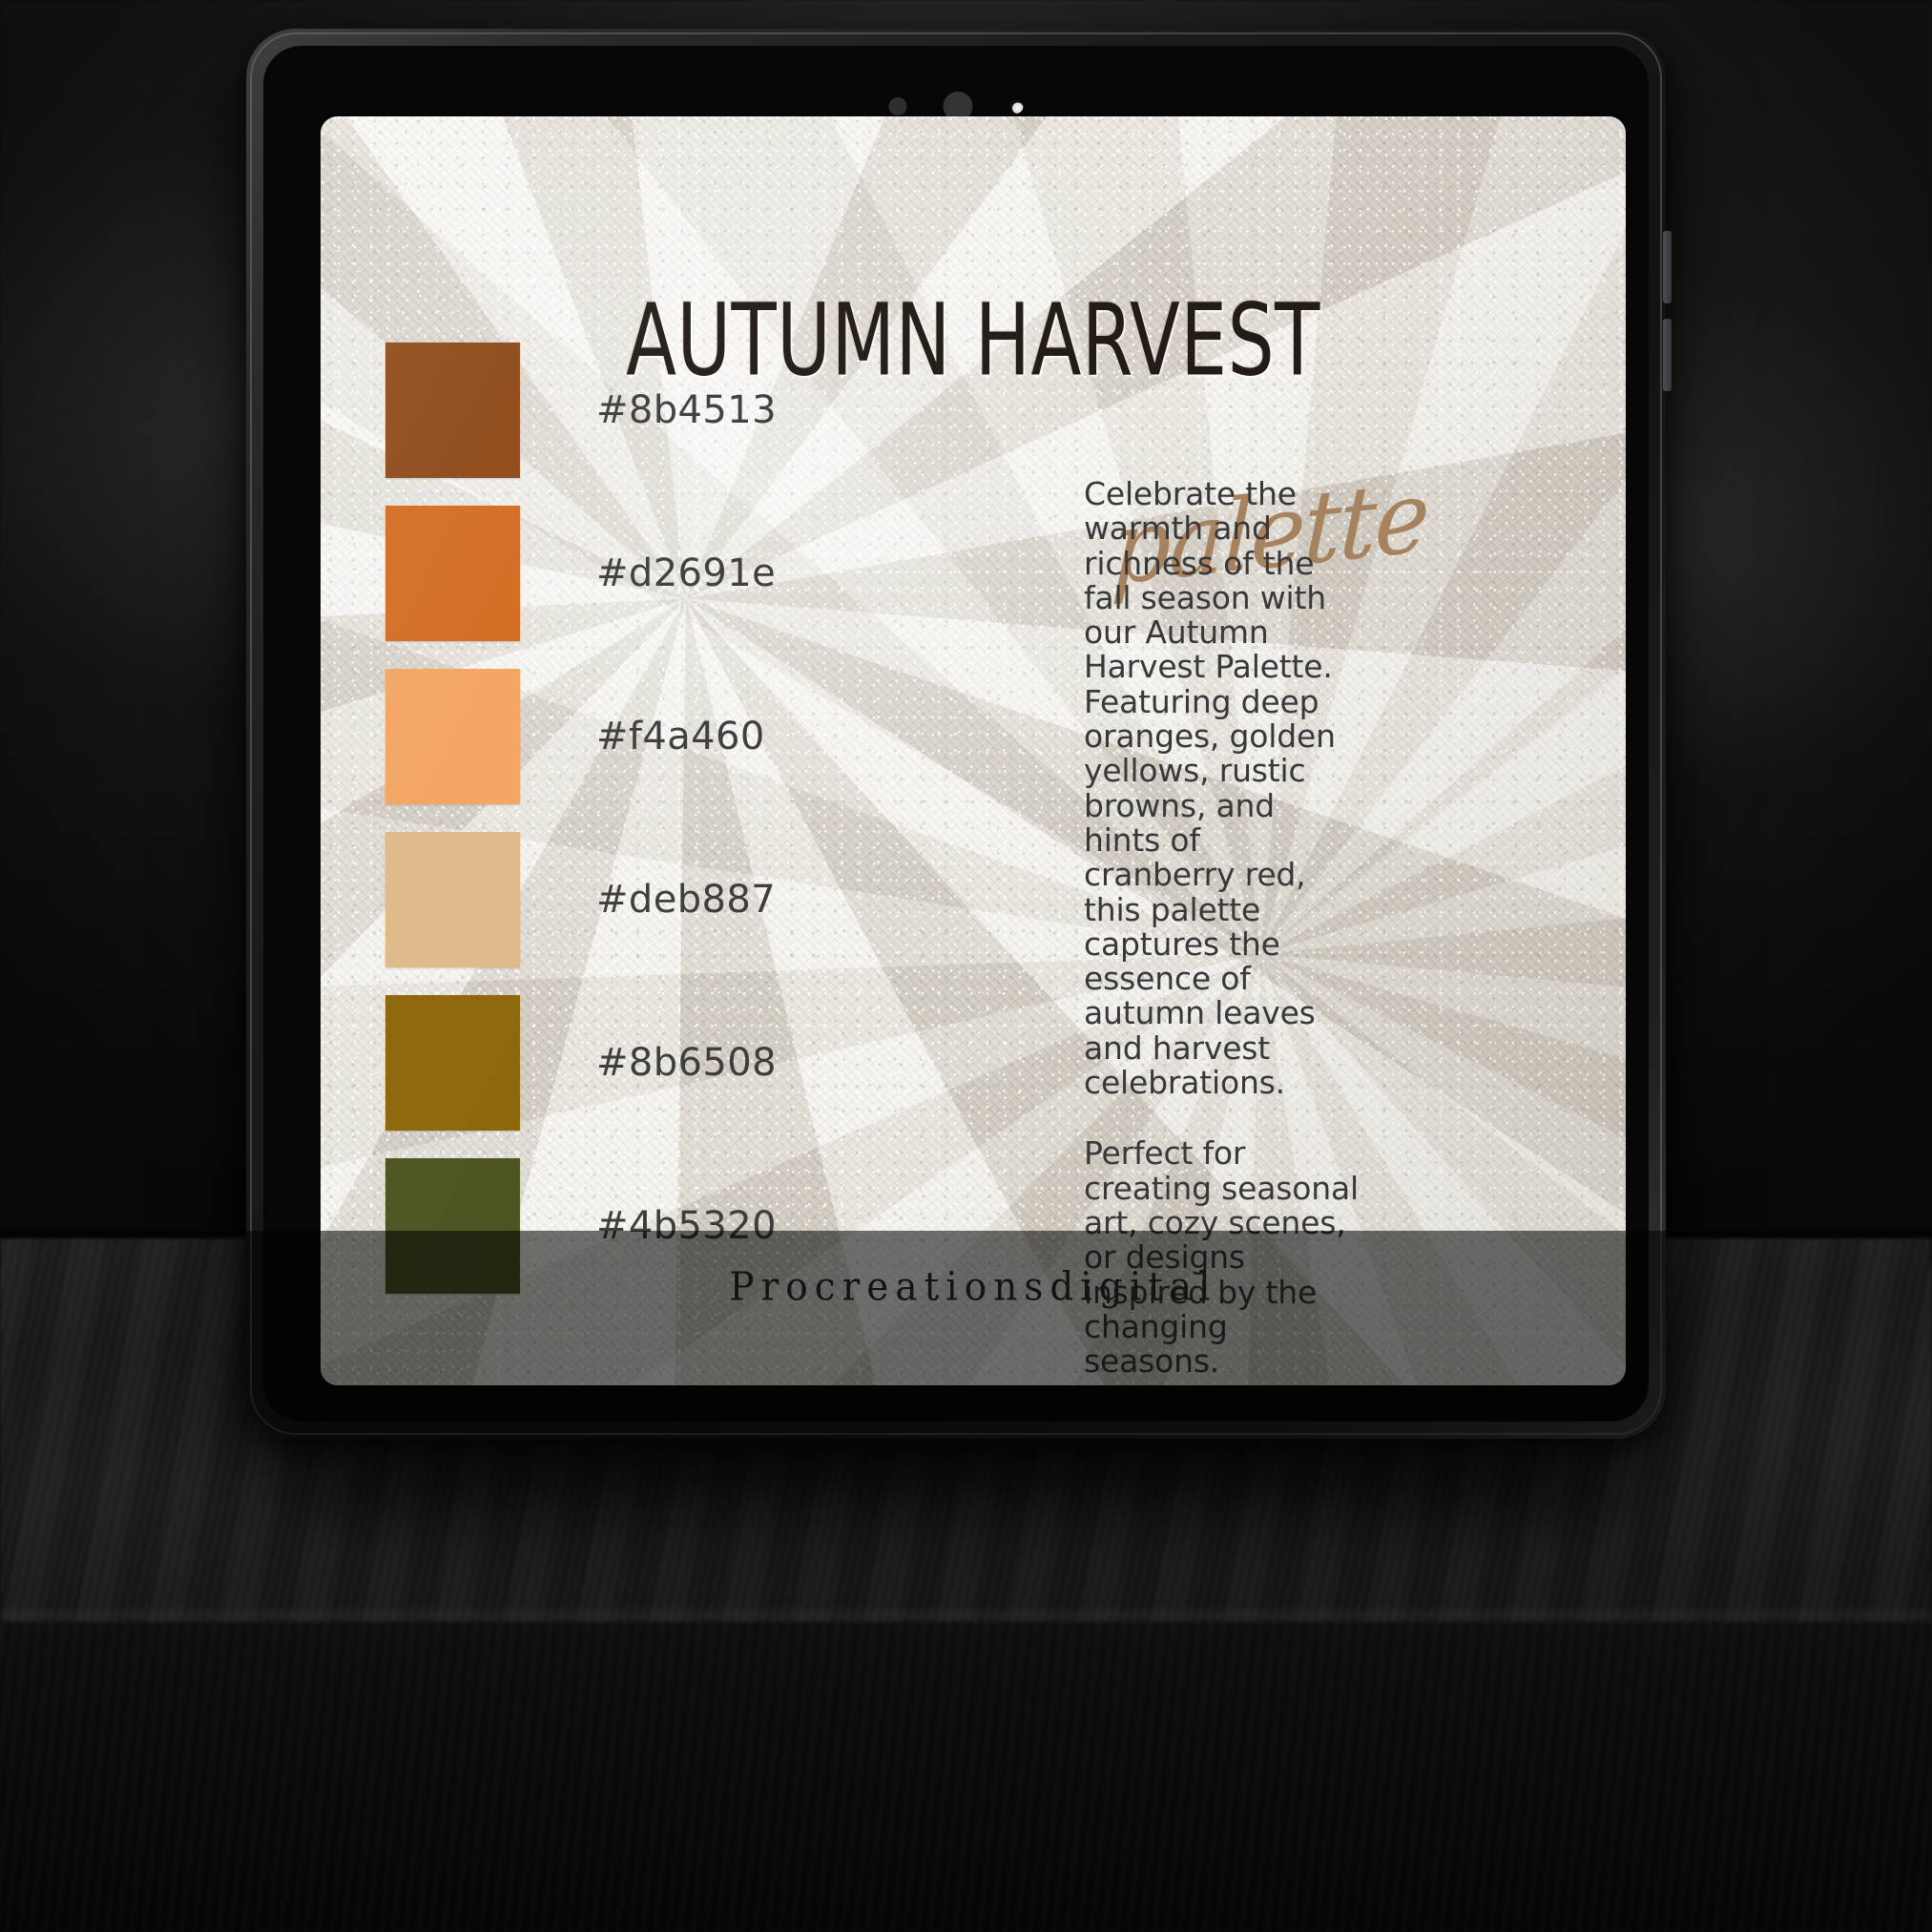  What do you see at coordinates (686, 1225) in the screenshot?
I see `swatch-hex-label: #4b5320` at bounding box center [686, 1225].